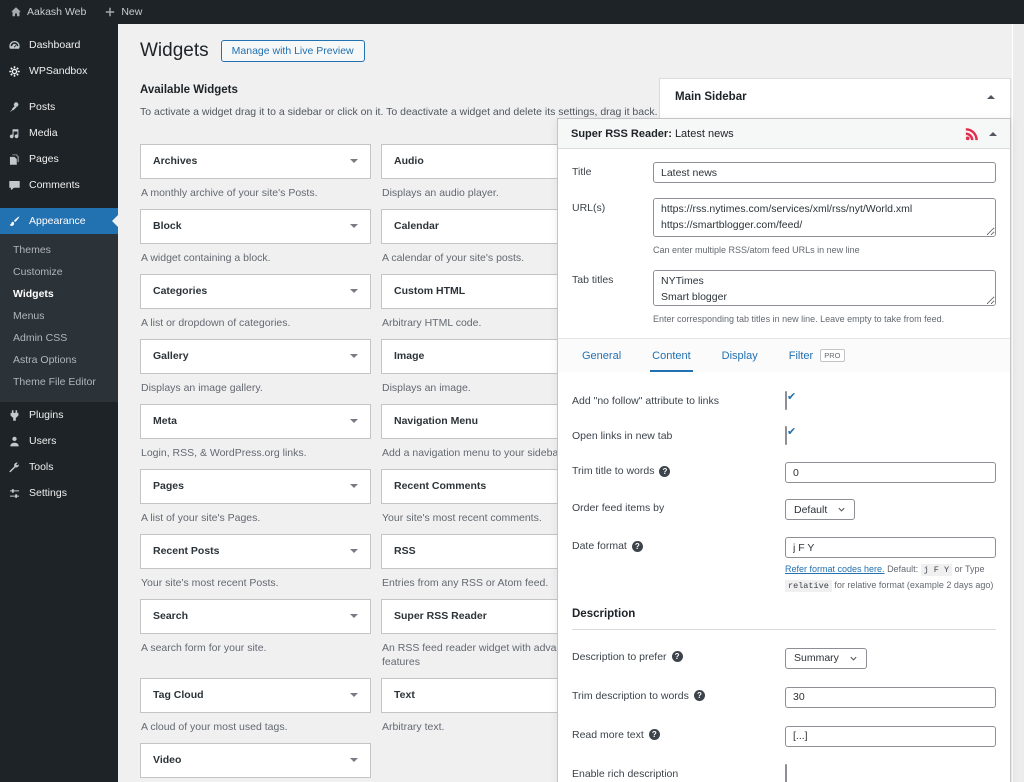  Describe the element at coordinates (255, 695) in the screenshot. I see `widget-card-header: Tag Cloud` at that location.